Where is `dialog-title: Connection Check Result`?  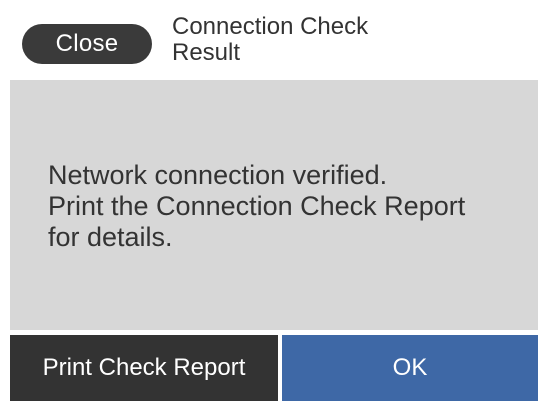 dialog-title: Connection Check Result is located at coordinates (347, 40).